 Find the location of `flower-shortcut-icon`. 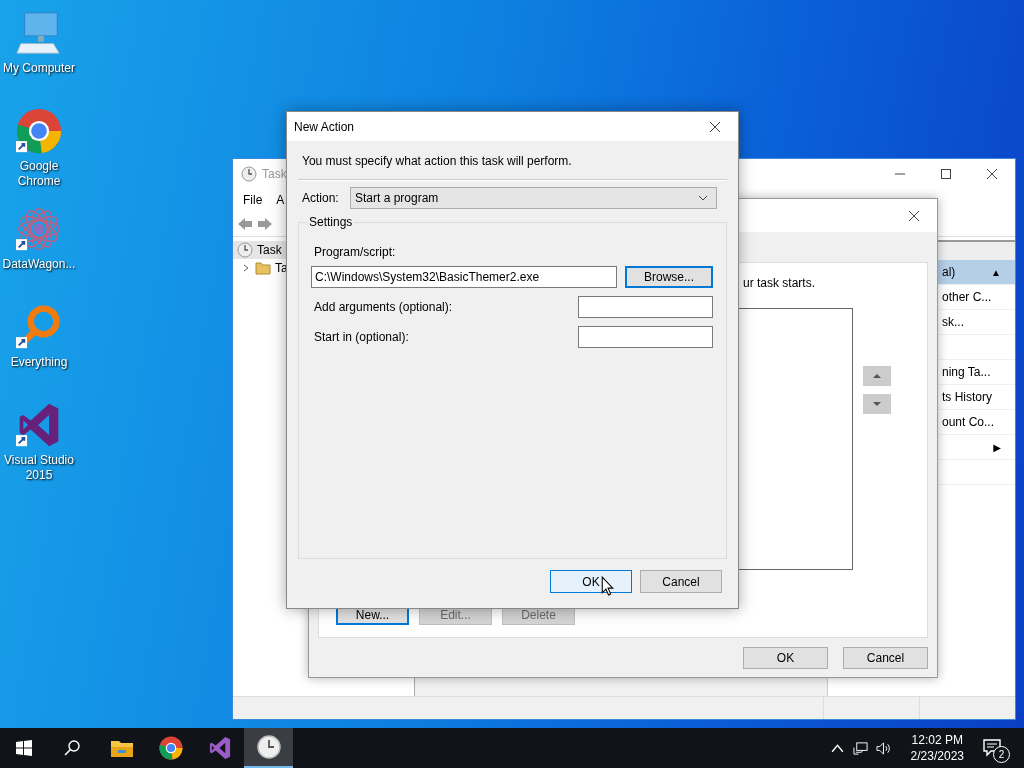

flower-shortcut-icon is located at coordinates (39, 229).